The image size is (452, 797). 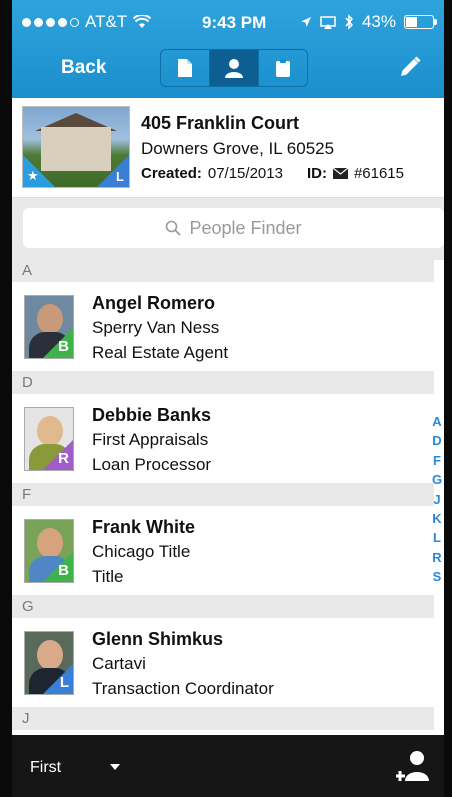 I want to click on sort-selector: First, so click(x=45, y=768).